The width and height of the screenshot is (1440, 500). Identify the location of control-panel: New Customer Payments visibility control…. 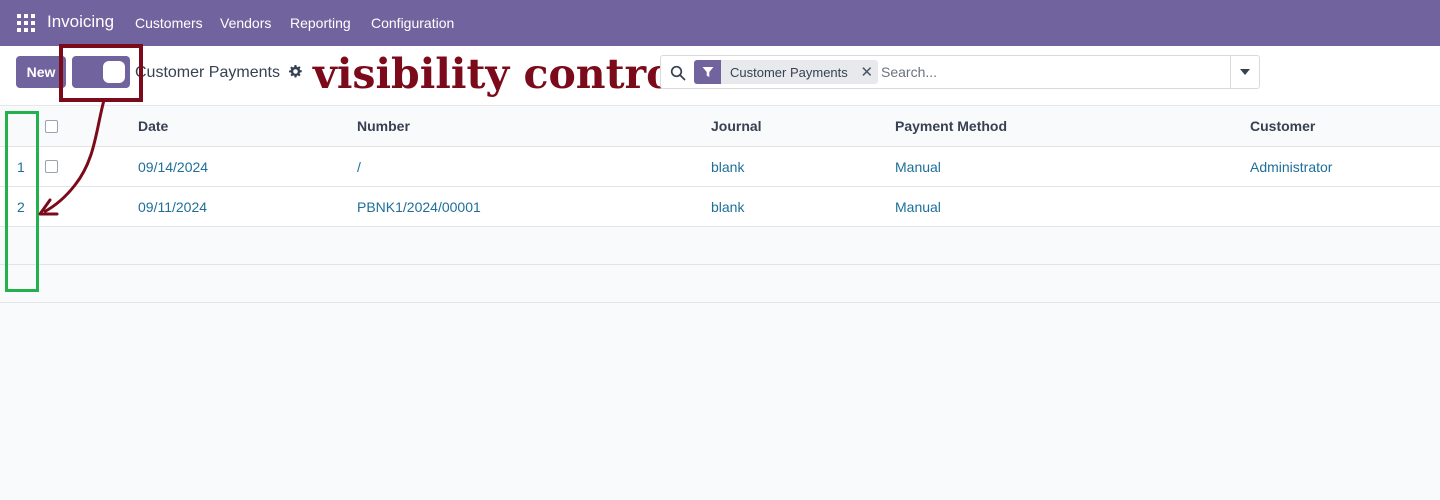
(720, 76).